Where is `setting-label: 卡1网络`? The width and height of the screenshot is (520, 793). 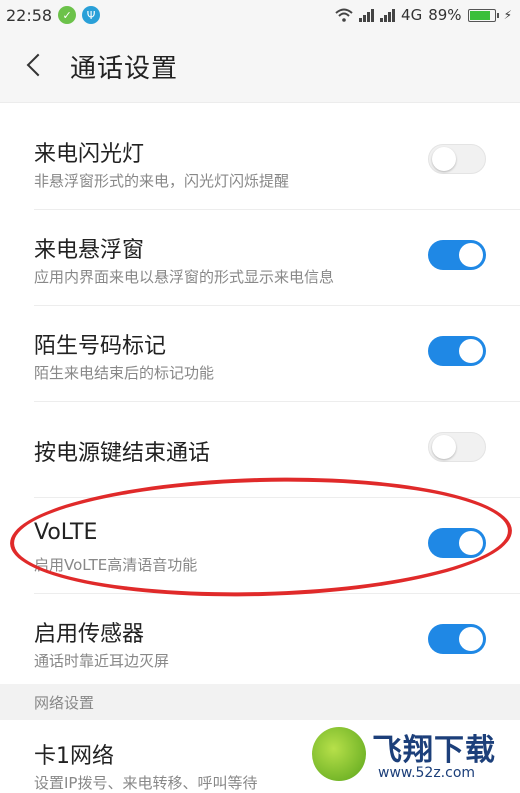
setting-label: 卡1网络 is located at coordinates (74, 756).